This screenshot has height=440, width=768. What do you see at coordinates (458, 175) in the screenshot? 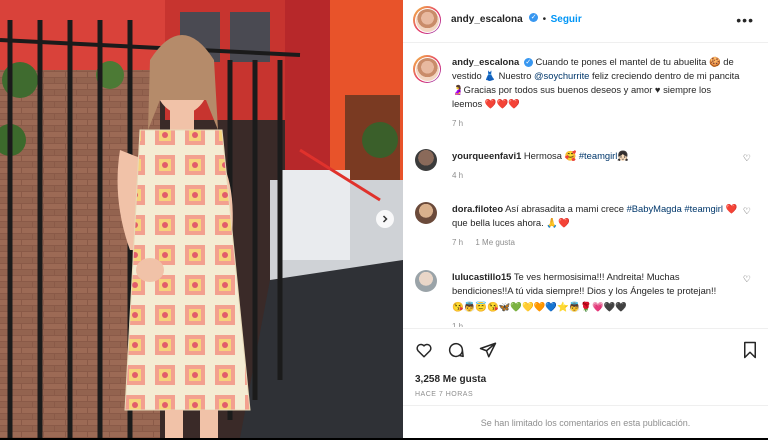
I see `comment-time: 4 h` at bounding box center [458, 175].